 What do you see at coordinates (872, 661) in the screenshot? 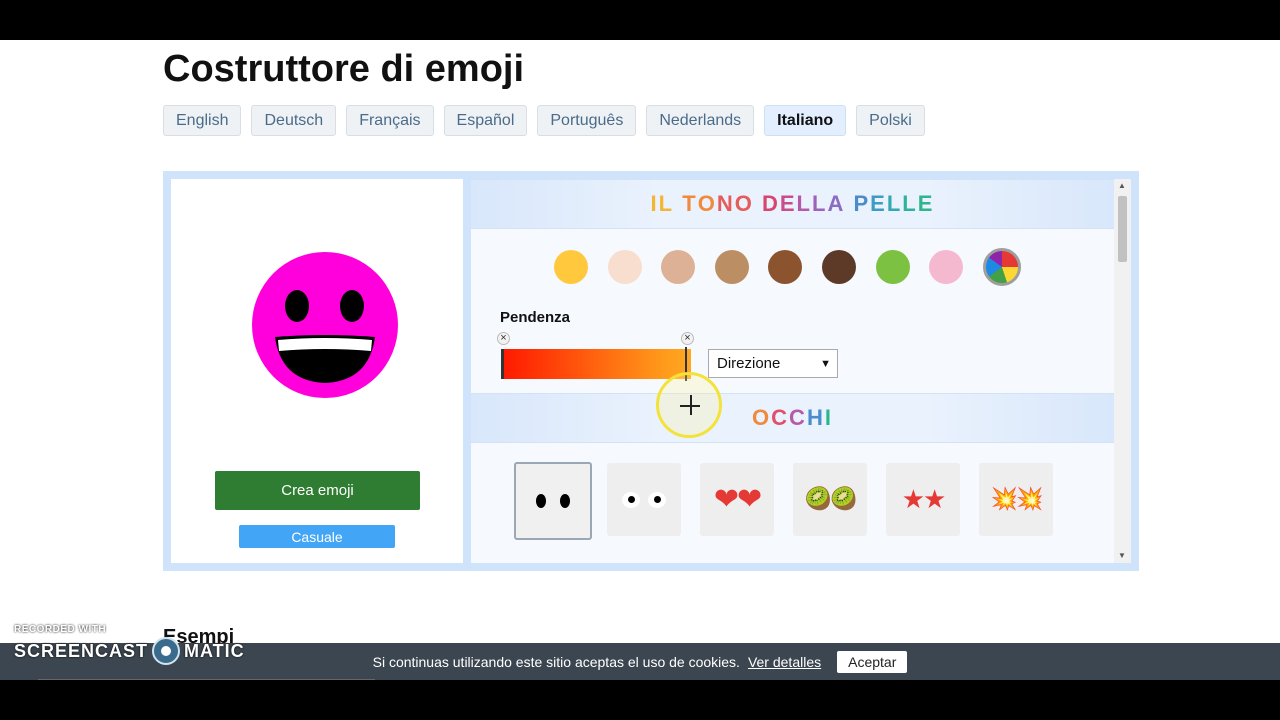
I see `cookie-accept-button: Aceptar` at bounding box center [872, 661].